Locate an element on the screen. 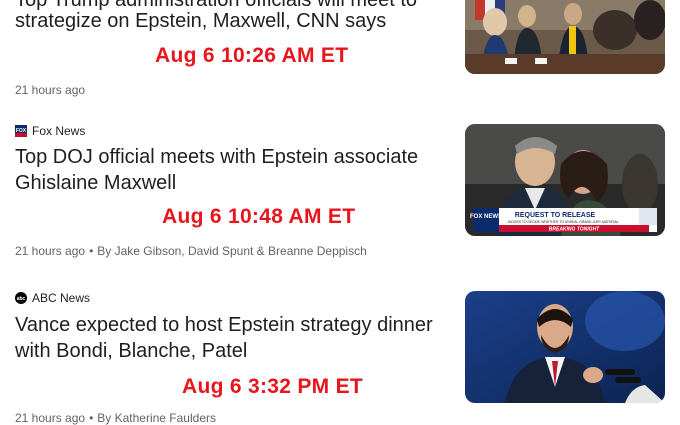 Image resolution: width=680 pixels, height=425 pixels. source-name: ABC News is located at coordinates (61, 298).